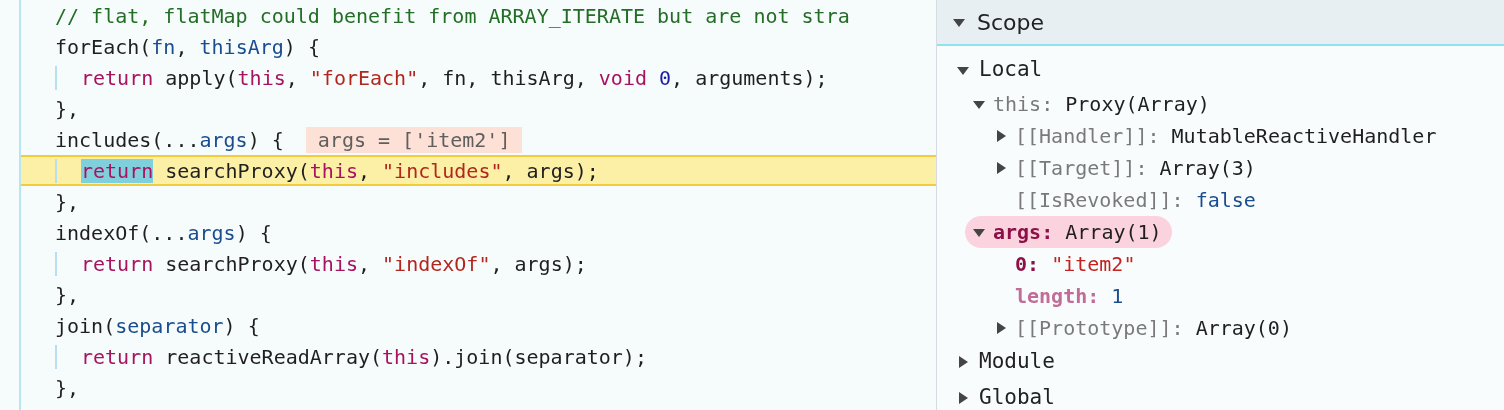 This screenshot has height=410, width=1504. I want to click on code-line: includes(...args) { args = ['item2'], so click(478, 139).